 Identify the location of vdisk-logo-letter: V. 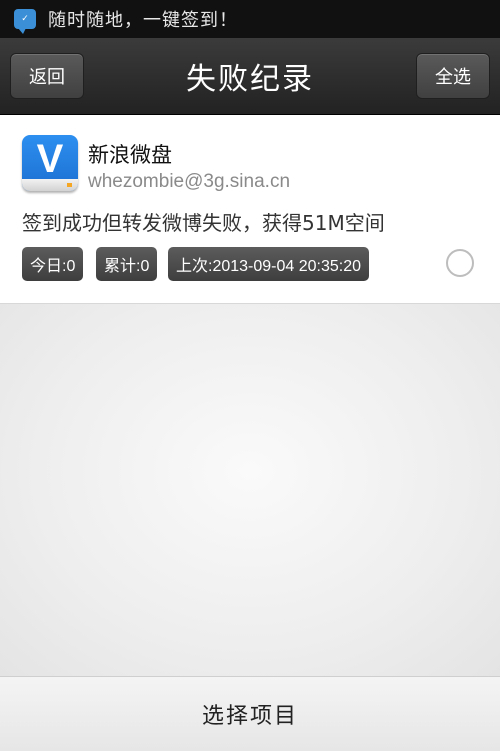
(50, 159).